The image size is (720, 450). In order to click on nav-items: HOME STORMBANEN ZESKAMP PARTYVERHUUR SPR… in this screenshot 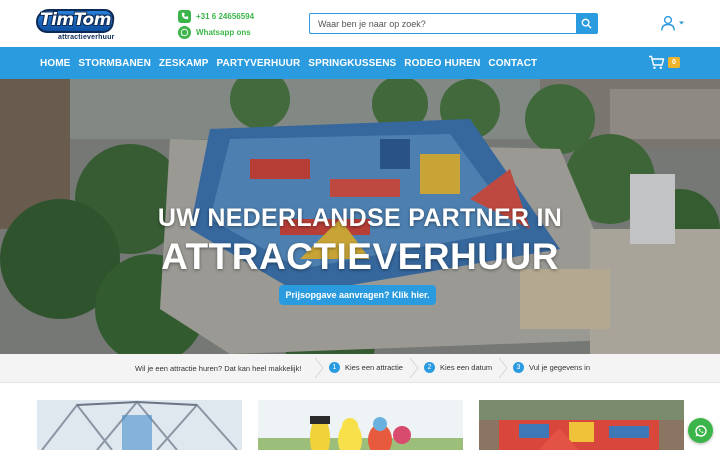, I will do `click(292, 63)`.